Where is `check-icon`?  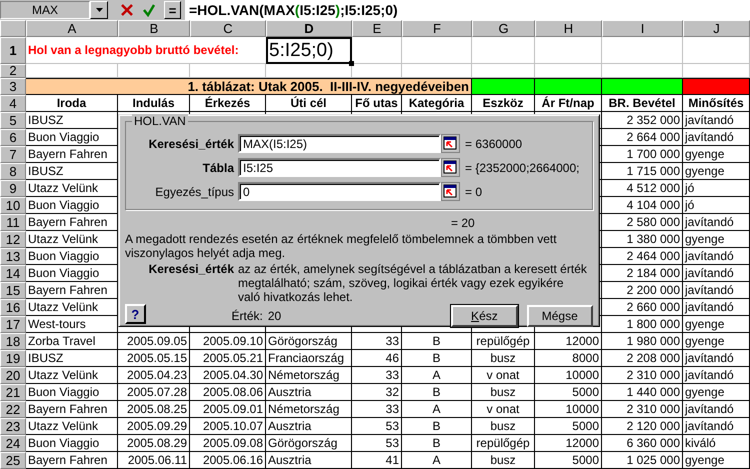 check-icon is located at coordinates (149, 10).